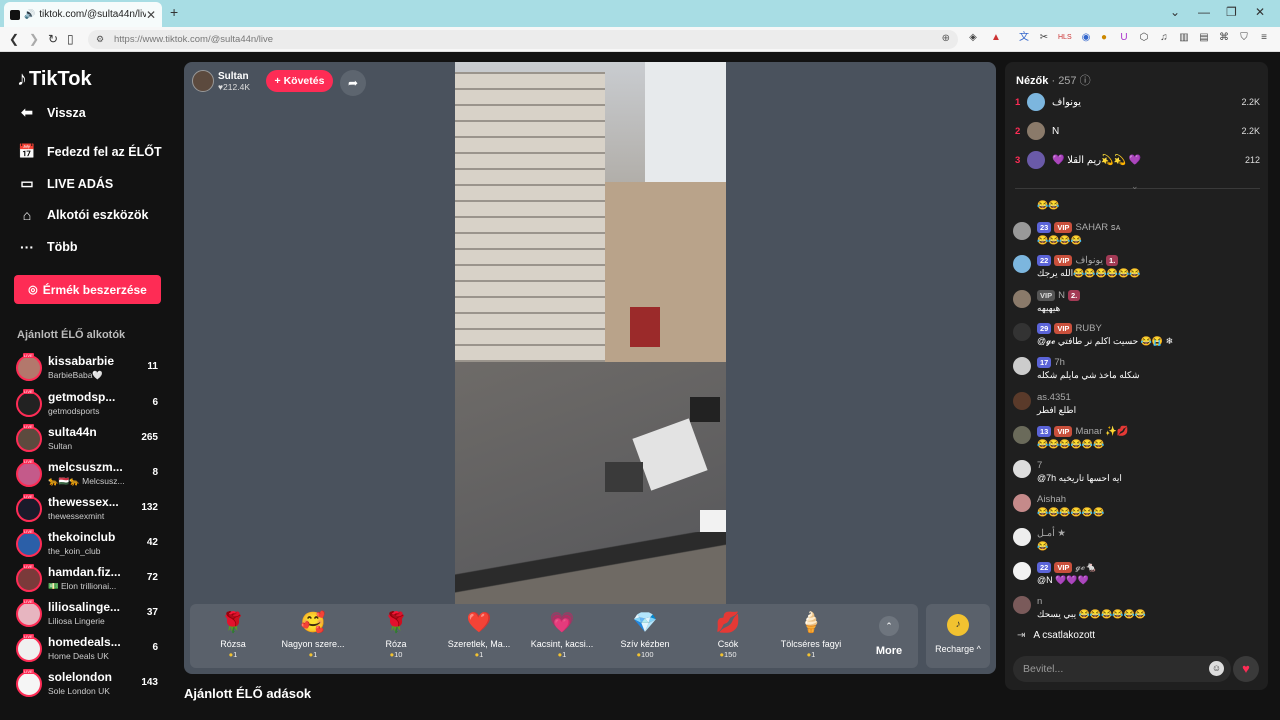 The image size is (1280, 720). I want to click on back-link: ⬅ Vissza, so click(51, 112).